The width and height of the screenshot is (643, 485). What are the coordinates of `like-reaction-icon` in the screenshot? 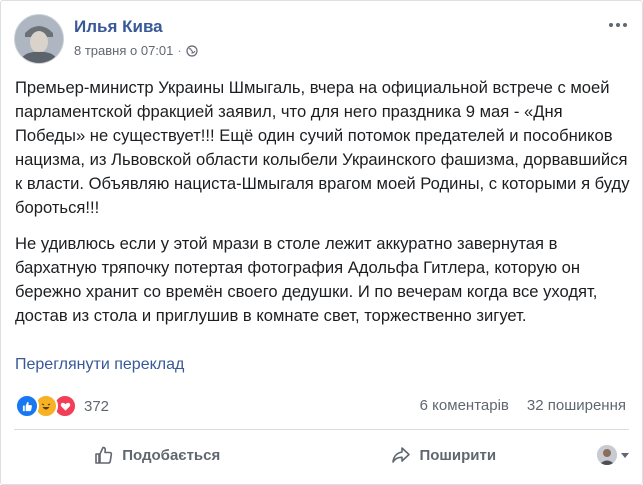 It's located at (27, 406).